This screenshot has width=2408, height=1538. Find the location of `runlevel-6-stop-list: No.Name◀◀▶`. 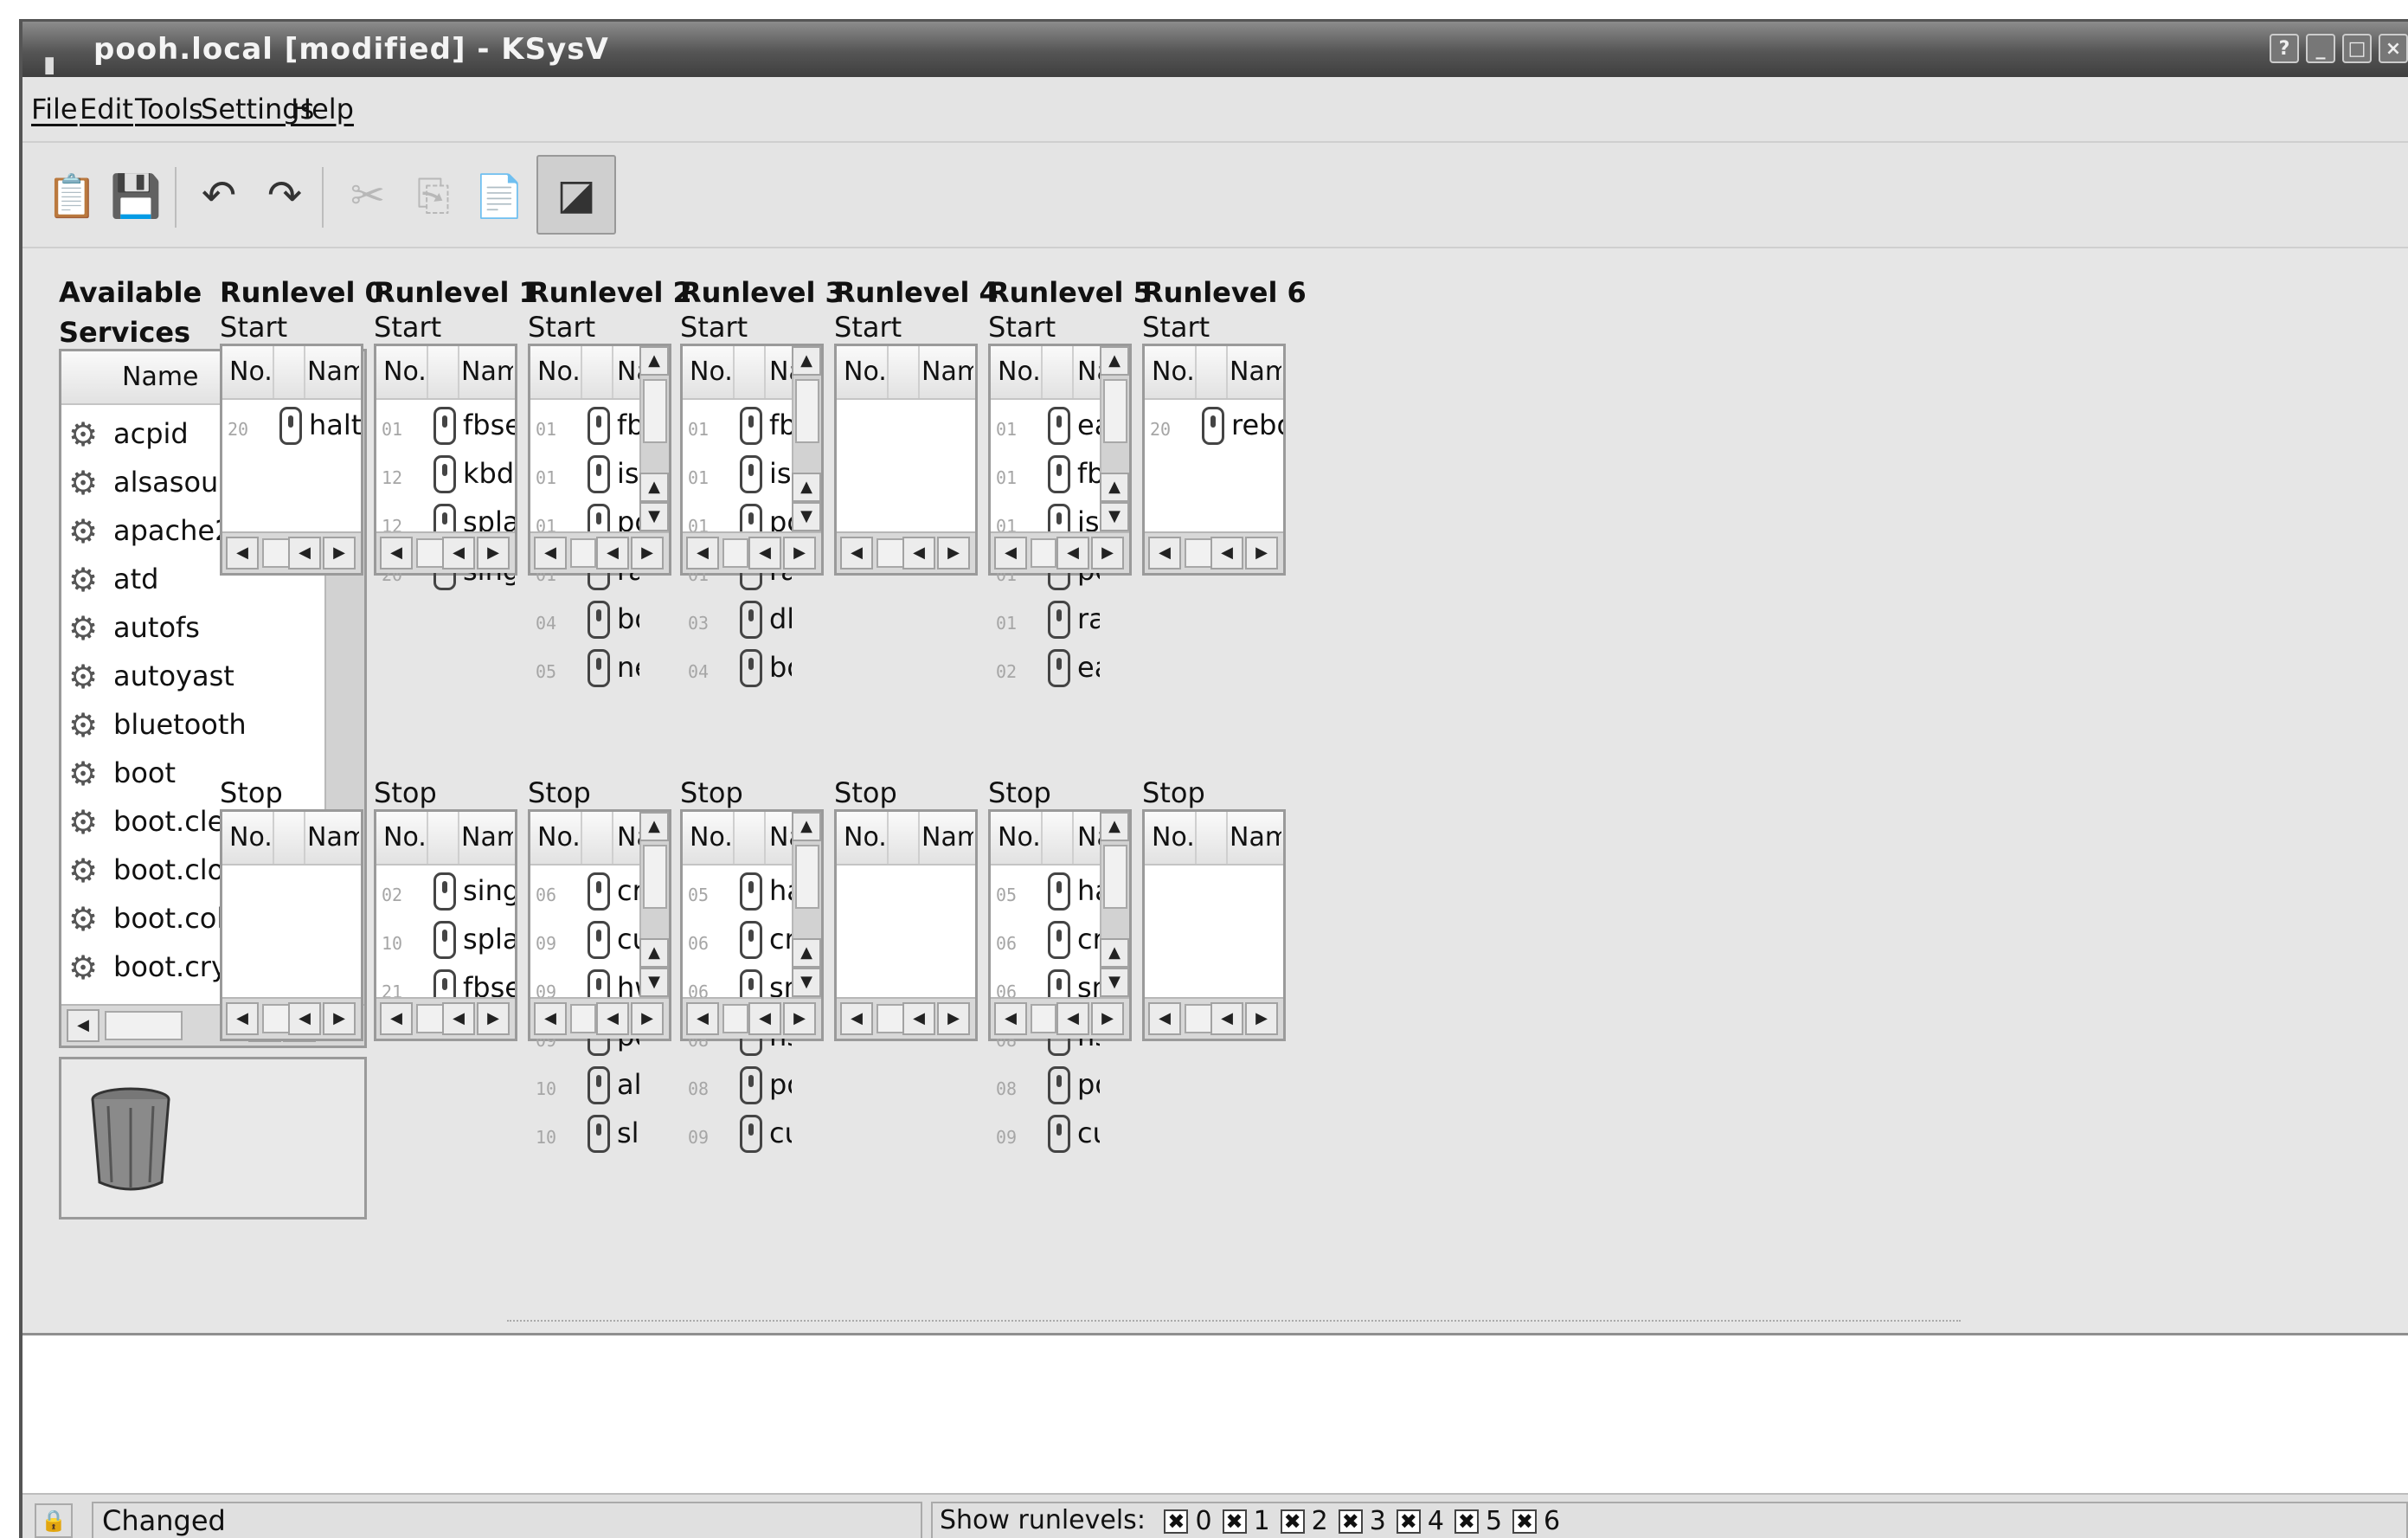

runlevel-6-stop-list: No.Name◀◀▶ is located at coordinates (1214, 925).